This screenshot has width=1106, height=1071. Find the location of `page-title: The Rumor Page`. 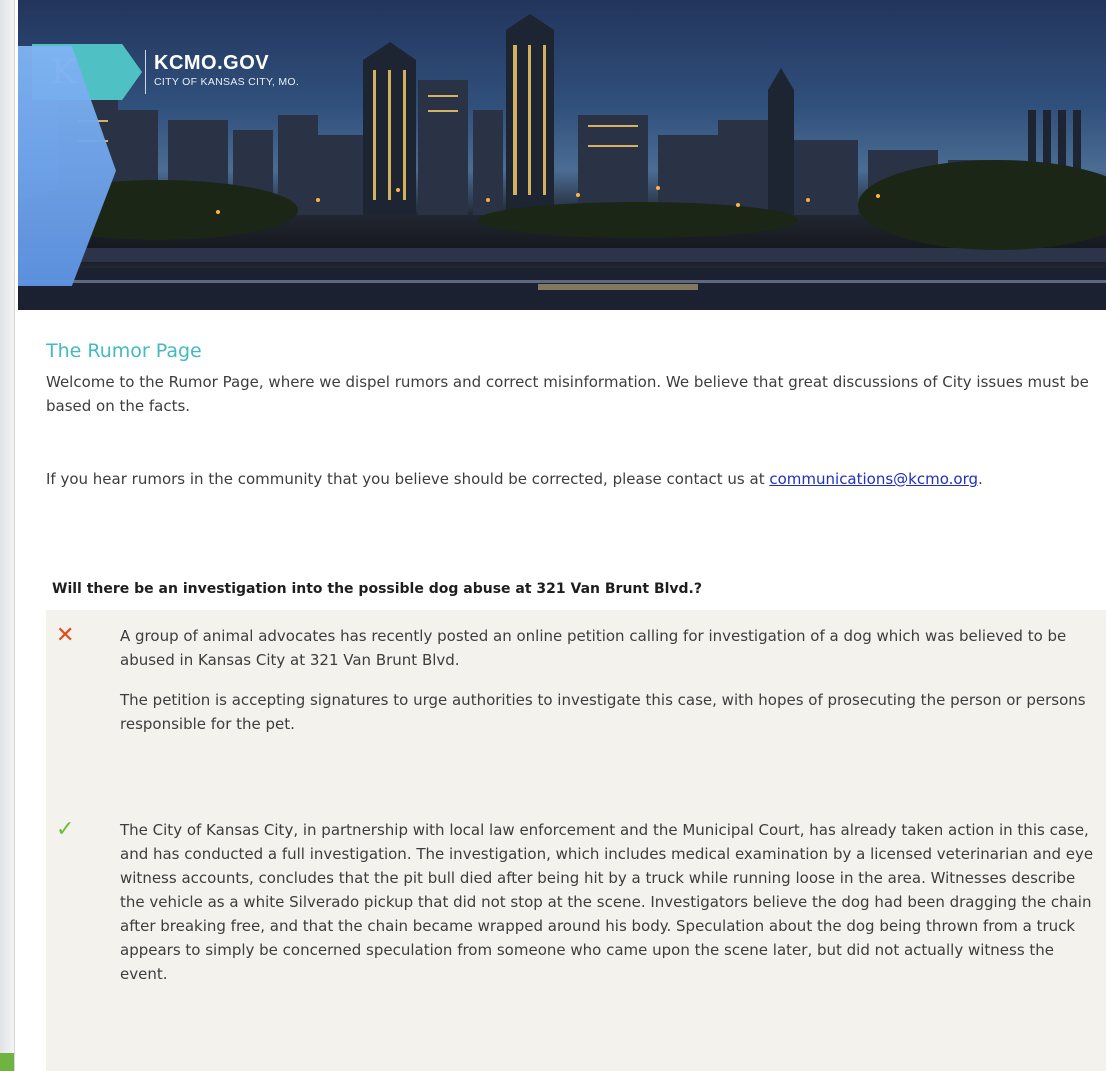

page-title: The Rumor Page is located at coordinates (124, 351).